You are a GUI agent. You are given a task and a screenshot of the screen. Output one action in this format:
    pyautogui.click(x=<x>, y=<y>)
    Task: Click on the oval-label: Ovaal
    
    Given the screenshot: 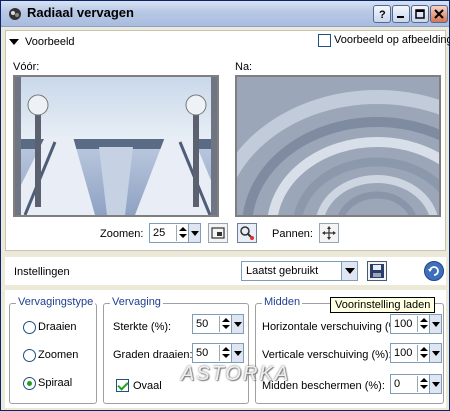 What is the action you would take?
    pyautogui.click(x=147, y=386)
    